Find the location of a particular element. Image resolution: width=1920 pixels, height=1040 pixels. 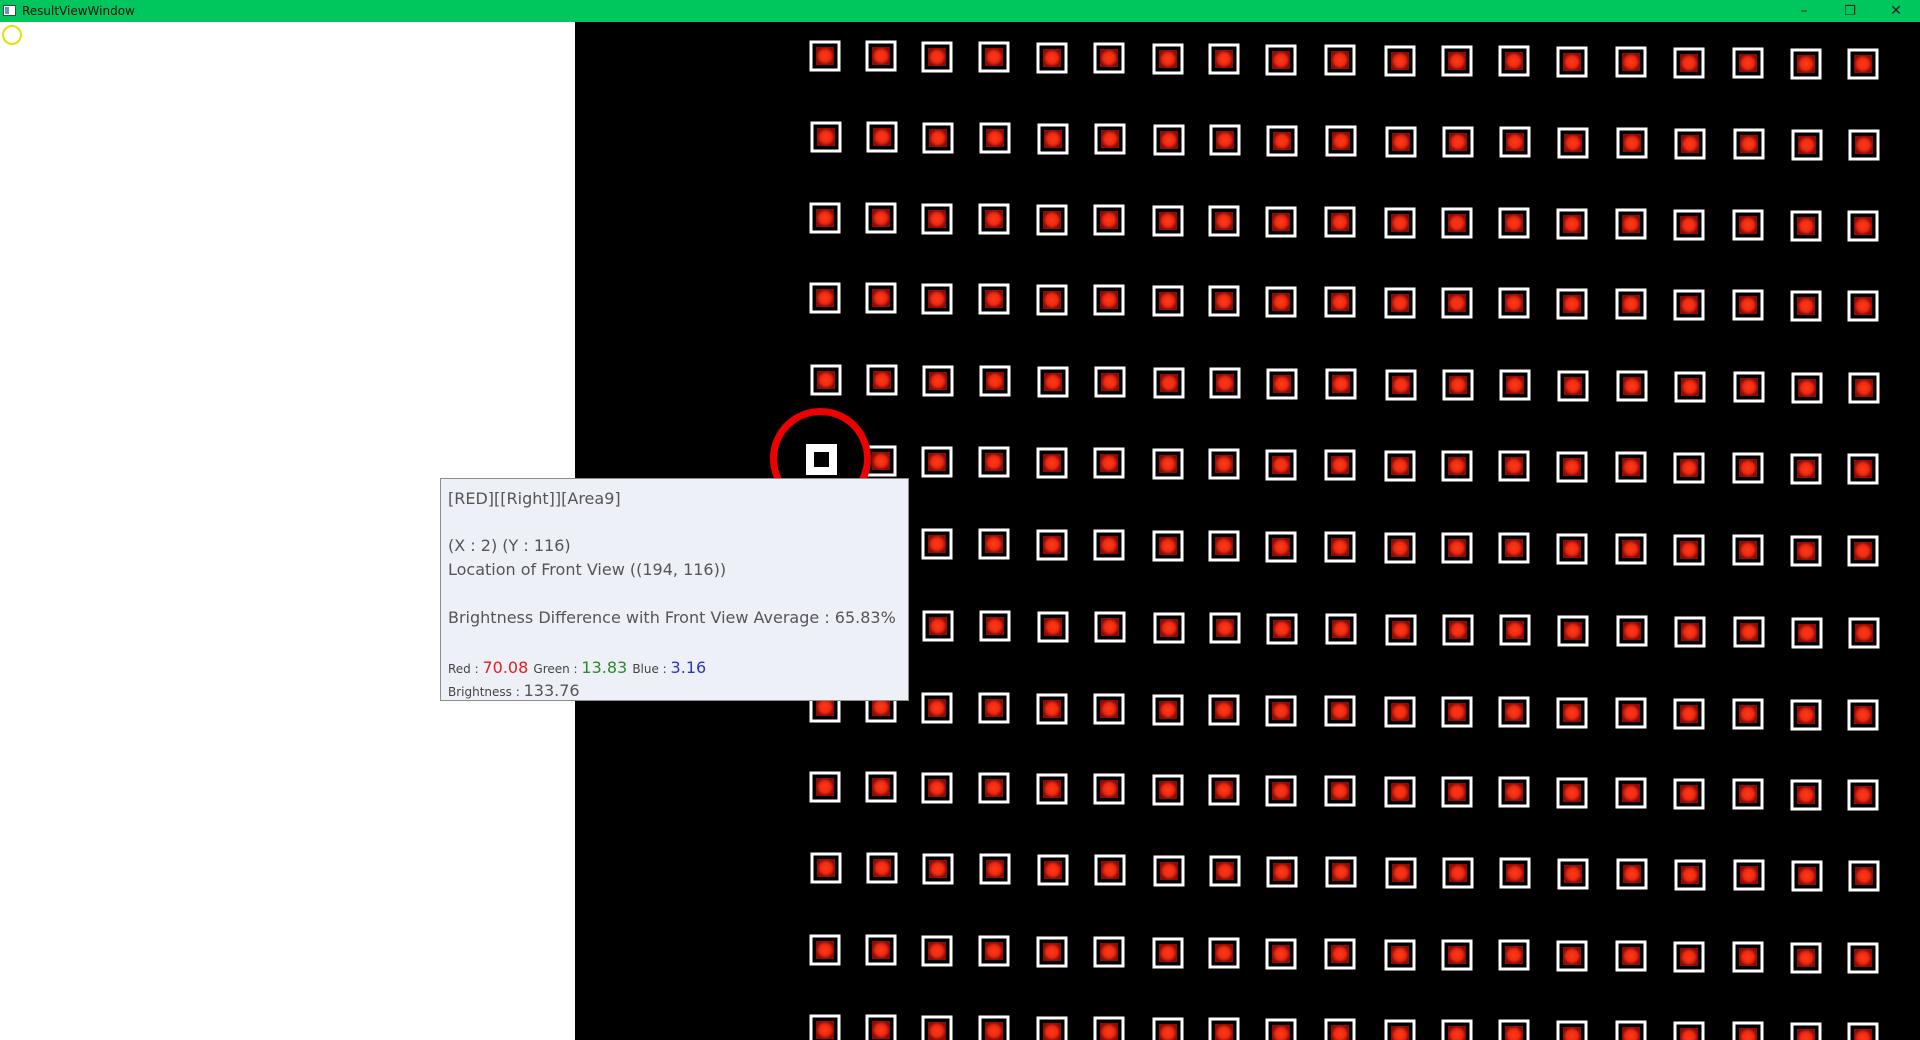

restore-icon: ❐ is located at coordinates (1850, 11).